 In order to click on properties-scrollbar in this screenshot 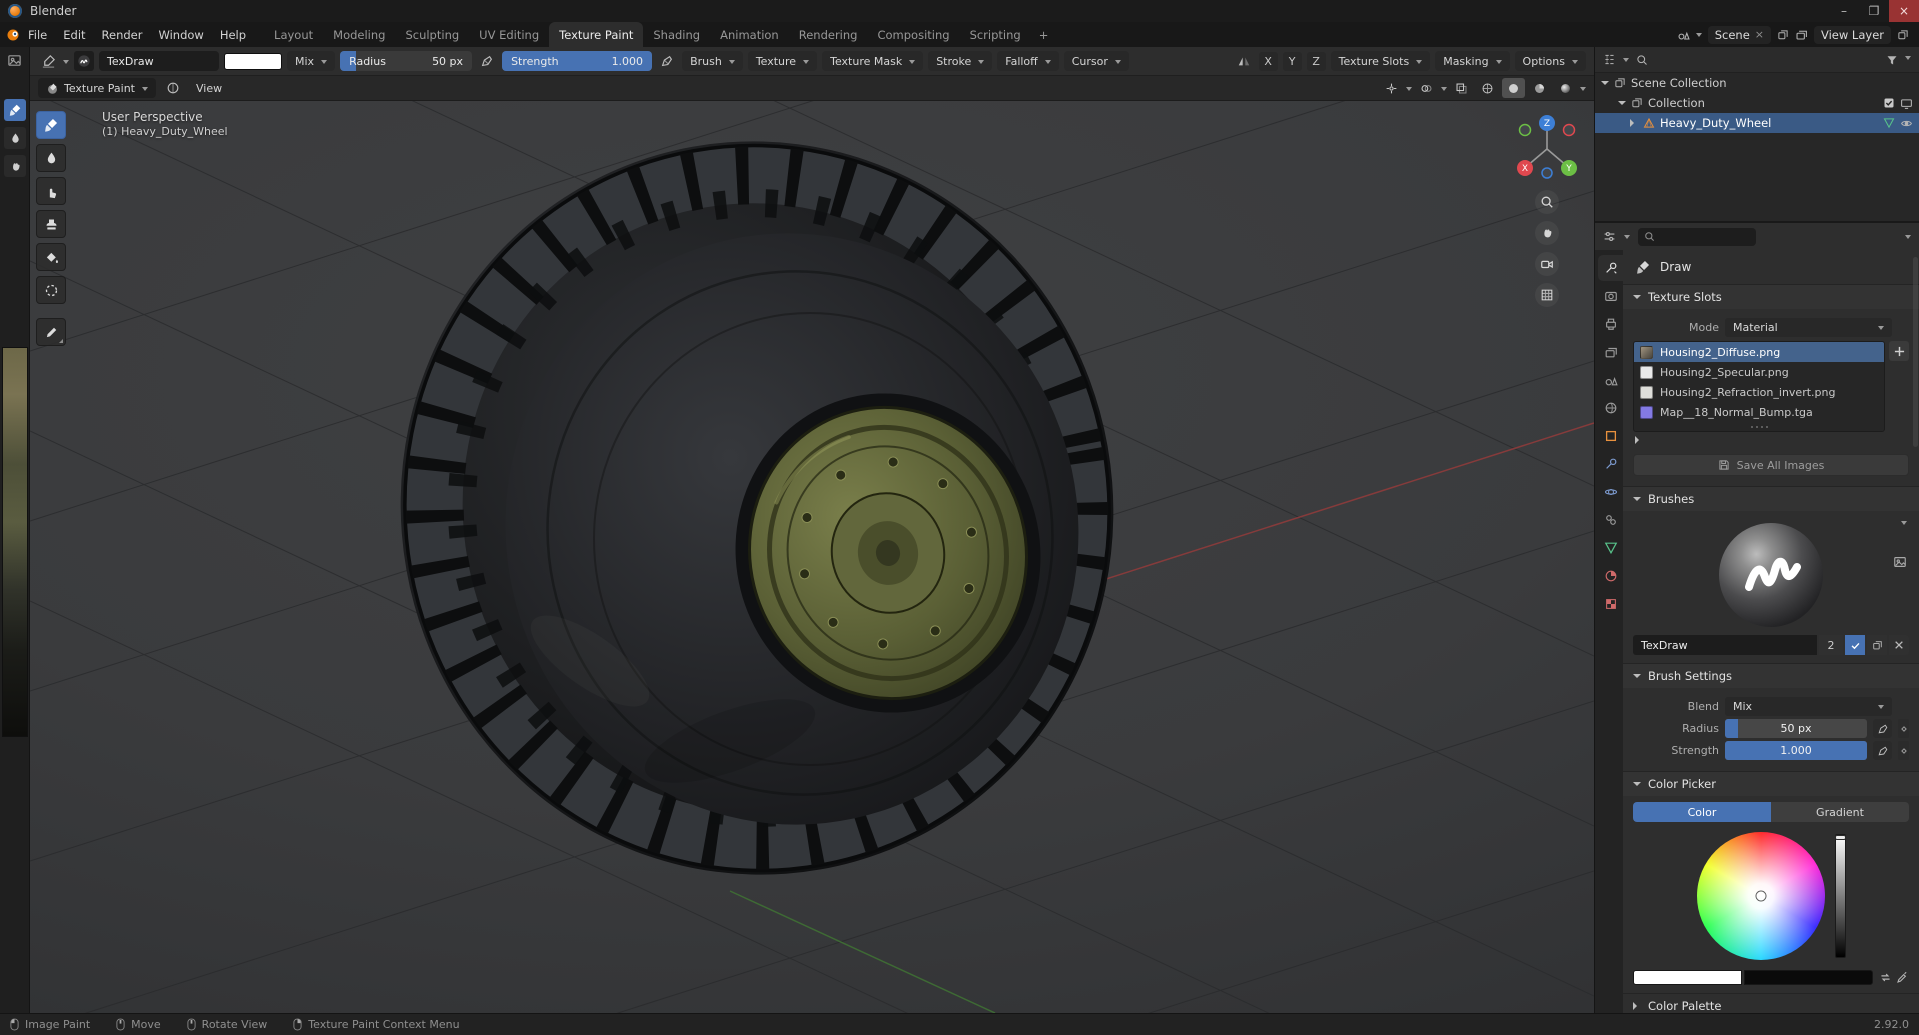, I will do `click(1915, 352)`.